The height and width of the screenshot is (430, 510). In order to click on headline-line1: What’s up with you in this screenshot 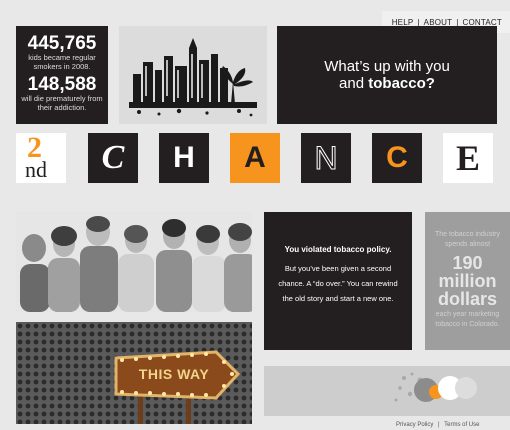, I will do `click(387, 66)`.